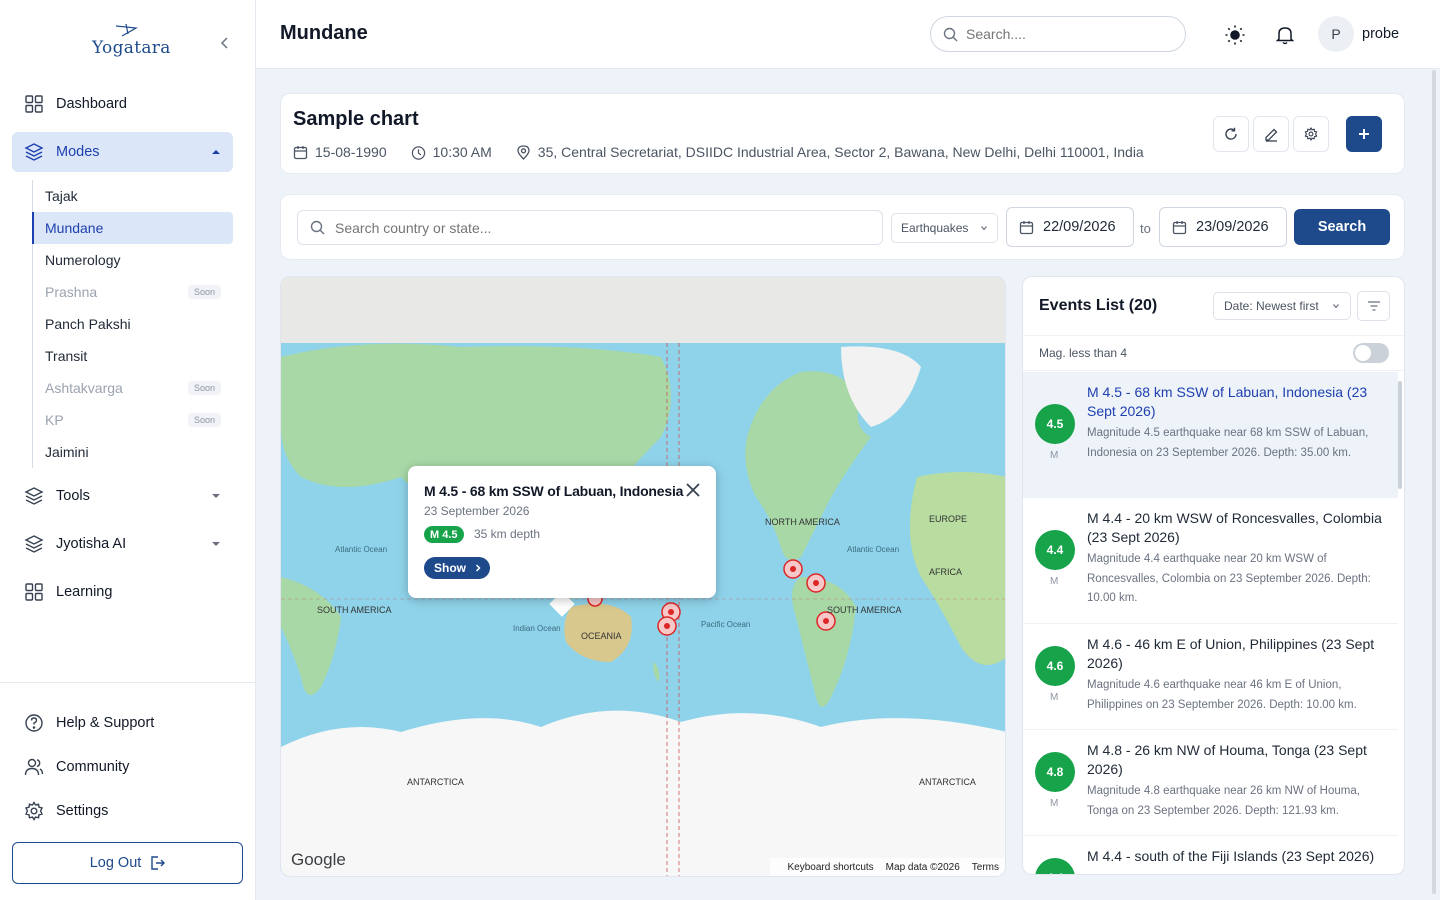 The height and width of the screenshot is (900, 1440). I want to click on page-scrollbar-thumb, so click(1434, 482).